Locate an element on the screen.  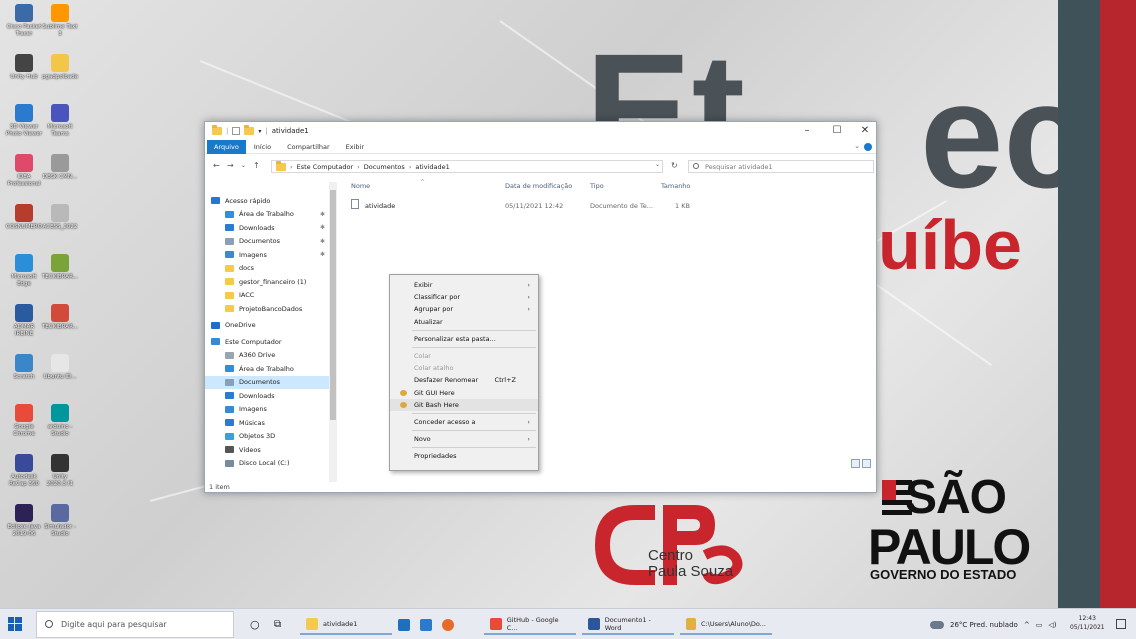
search-input: Pesquisar atividade1 is located at coordinates (781, 166).